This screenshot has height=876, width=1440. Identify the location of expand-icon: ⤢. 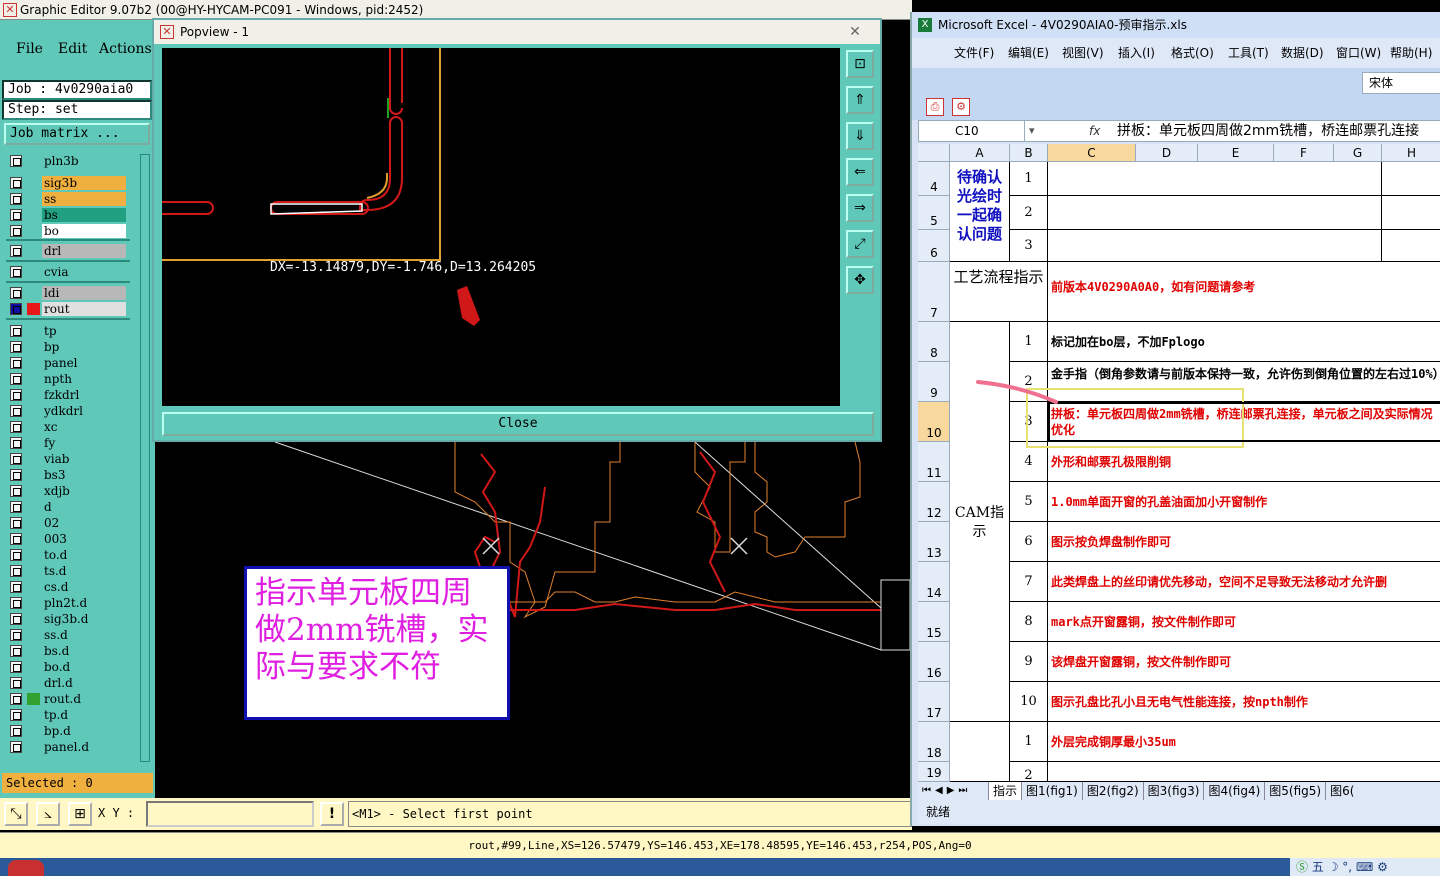
(860, 244).